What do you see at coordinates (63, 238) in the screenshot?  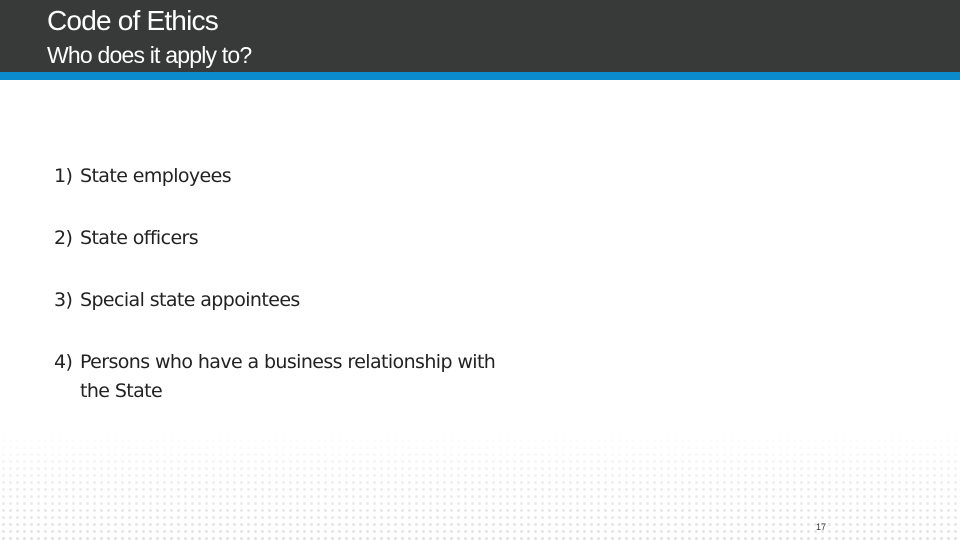 I see `list-item-number: 2)` at bounding box center [63, 238].